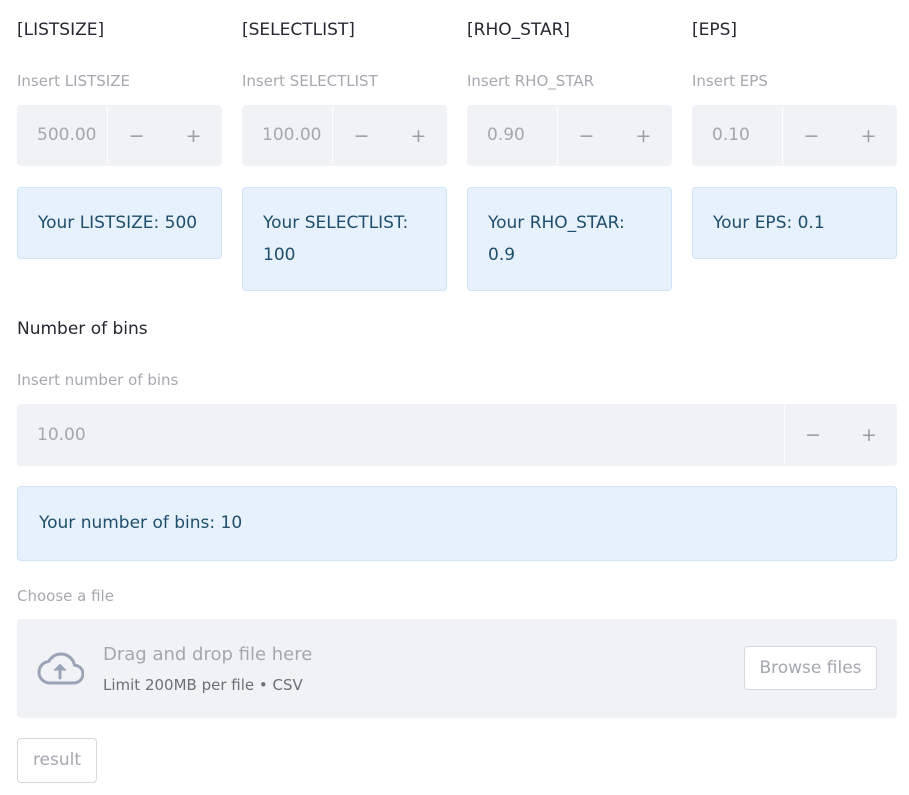 The height and width of the screenshot is (795, 909). What do you see at coordinates (738, 135) in the screenshot?
I see `eps-input-field: 0.10` at bounding box center [738, 135].